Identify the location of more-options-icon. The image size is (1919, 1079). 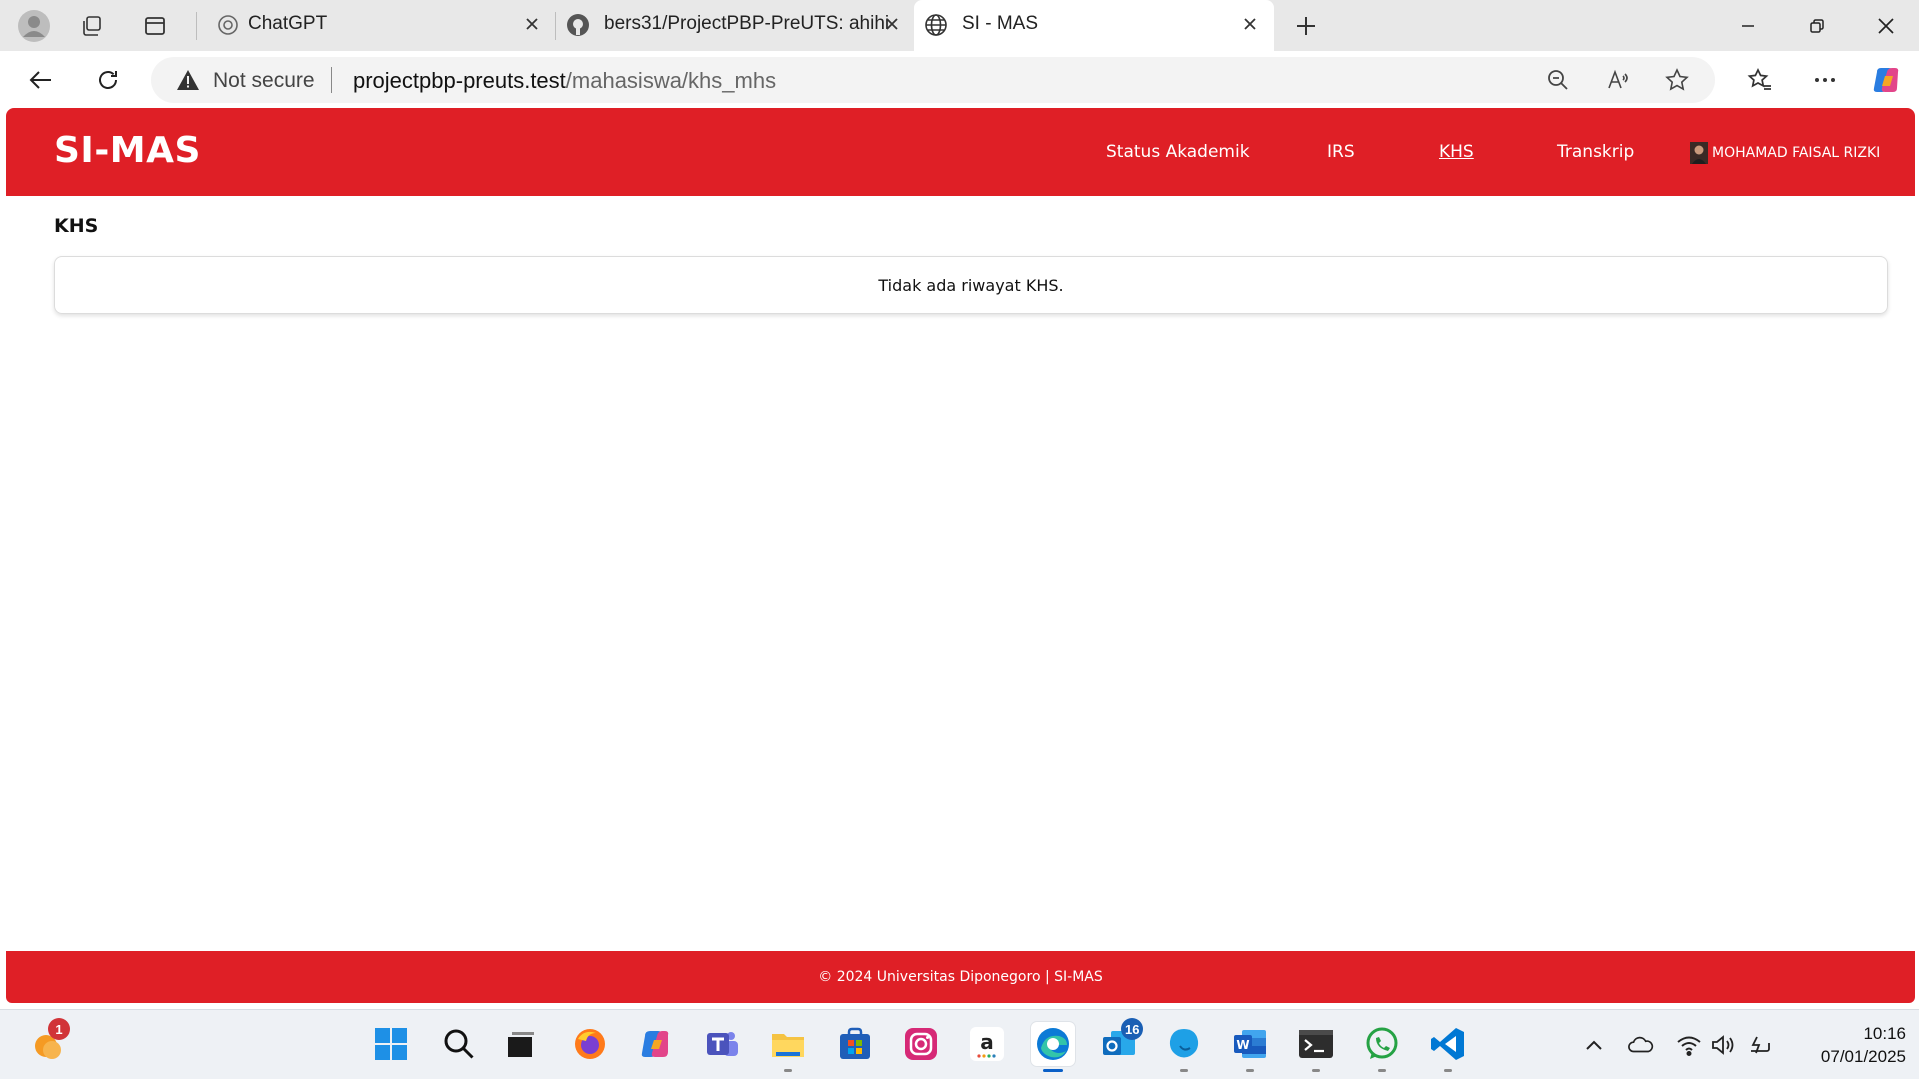
(1825, 80).